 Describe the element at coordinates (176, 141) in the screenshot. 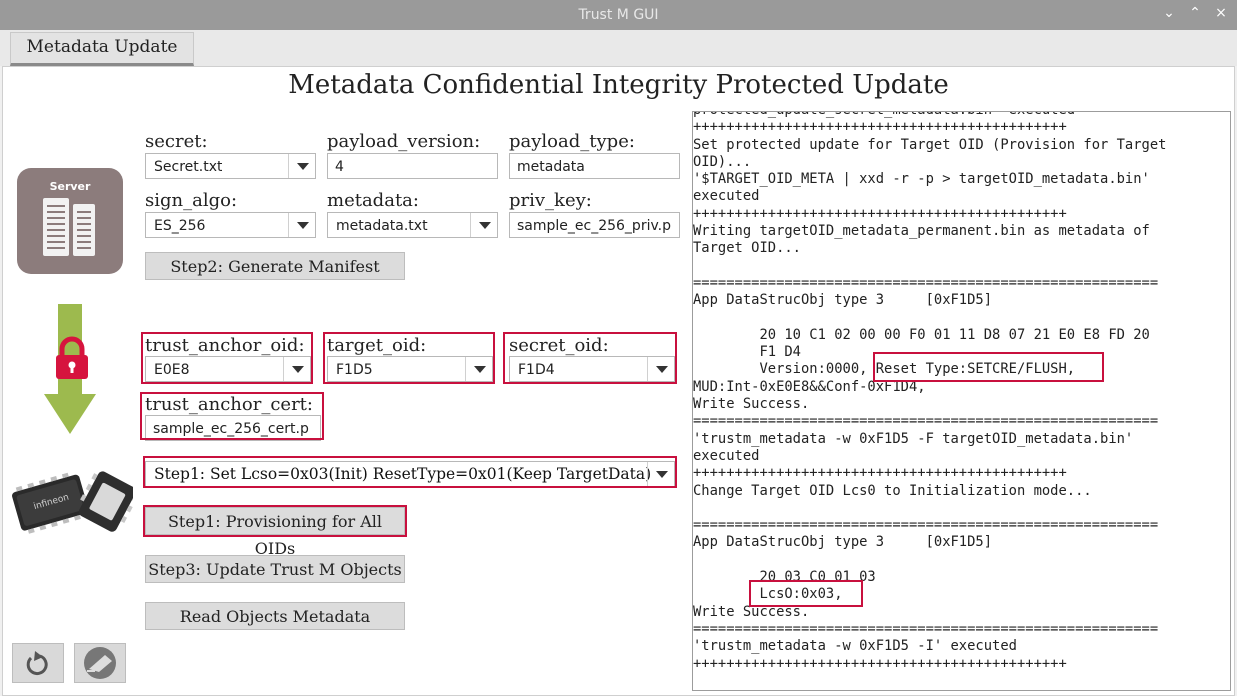

I see `secret-label: secret:` at that location.